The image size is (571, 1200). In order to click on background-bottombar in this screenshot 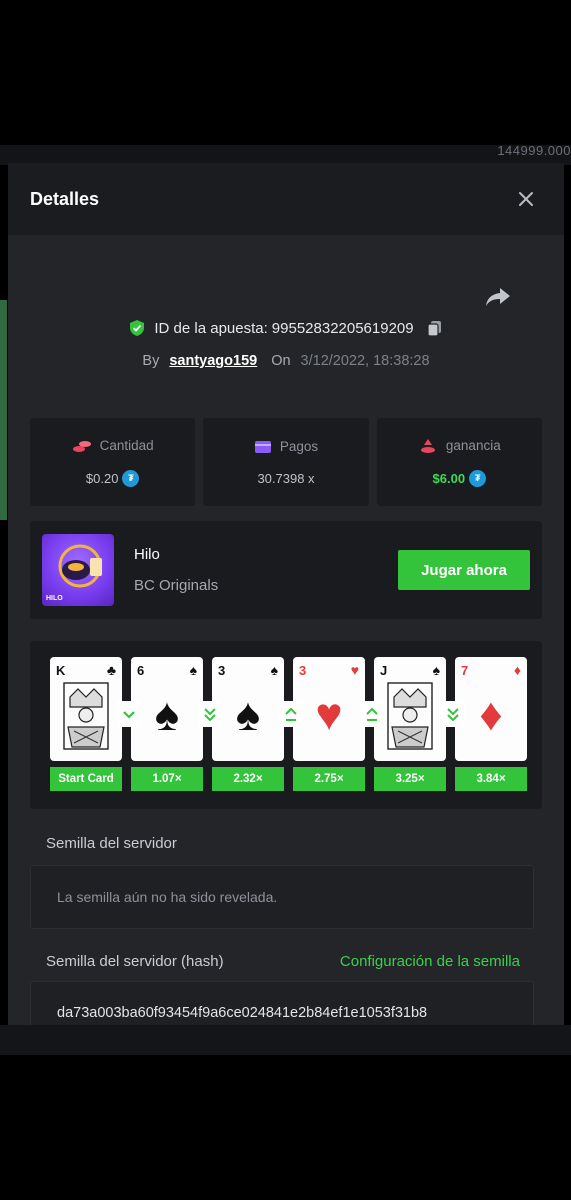, I will do `click(285, 1040)`.